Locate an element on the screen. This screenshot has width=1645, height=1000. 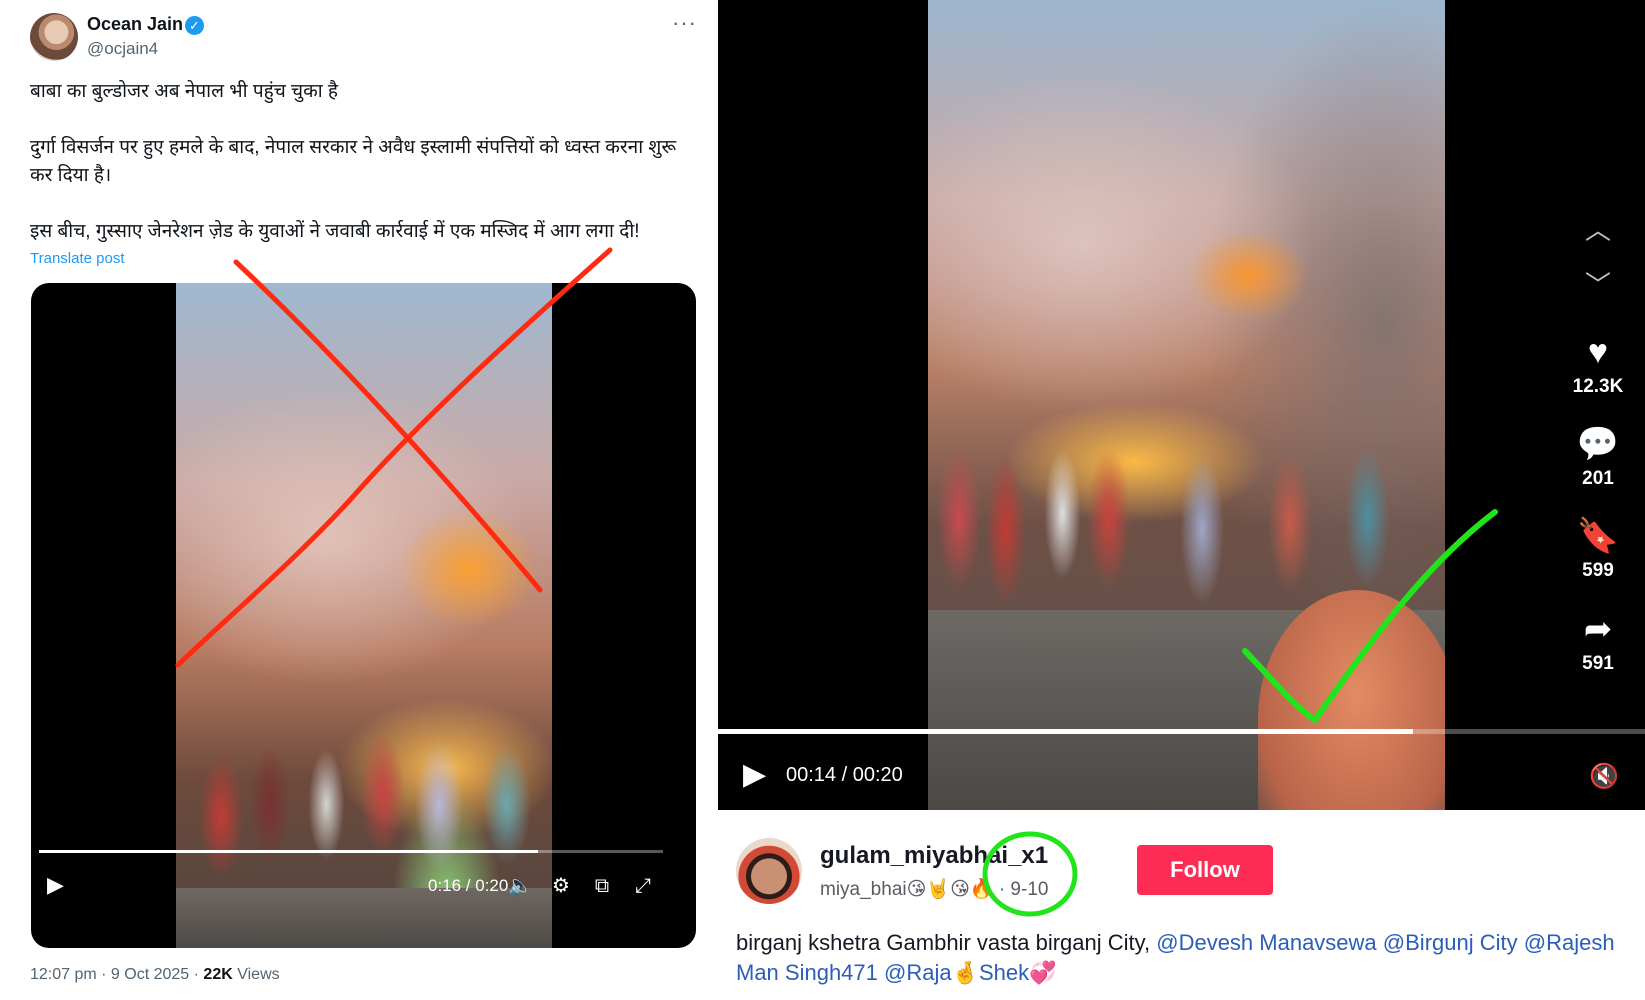
mute-icon: 🔇 is located at coordinates (1604, 777).